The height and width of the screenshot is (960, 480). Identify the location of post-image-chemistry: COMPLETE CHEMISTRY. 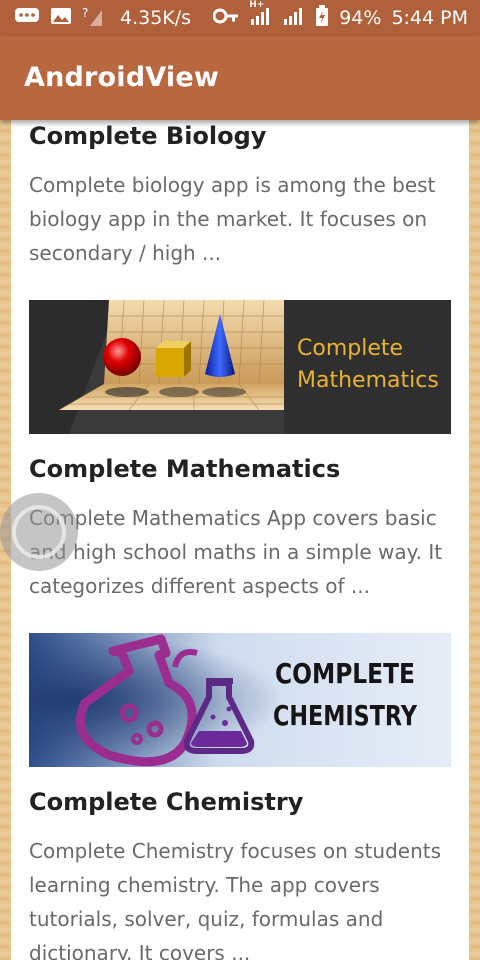
(240, 700).